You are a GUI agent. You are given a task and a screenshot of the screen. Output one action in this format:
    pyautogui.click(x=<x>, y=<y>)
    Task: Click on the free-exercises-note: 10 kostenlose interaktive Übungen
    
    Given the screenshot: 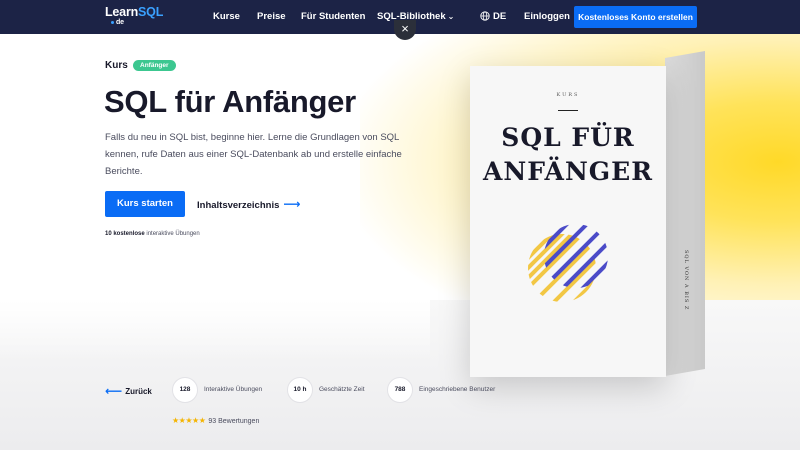 What is the action you would take?
    pyautogui.click(x=152, y=234)
    